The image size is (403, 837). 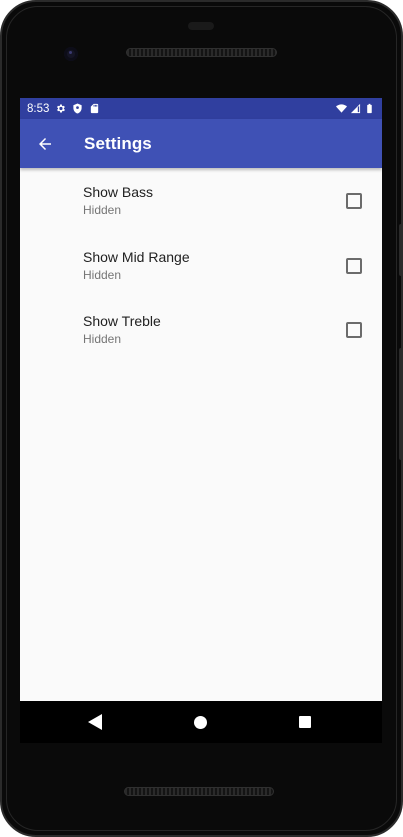 I want to click on preference-show-mid-range: Show Mid Range Hidden, so click(x=201, y=275).